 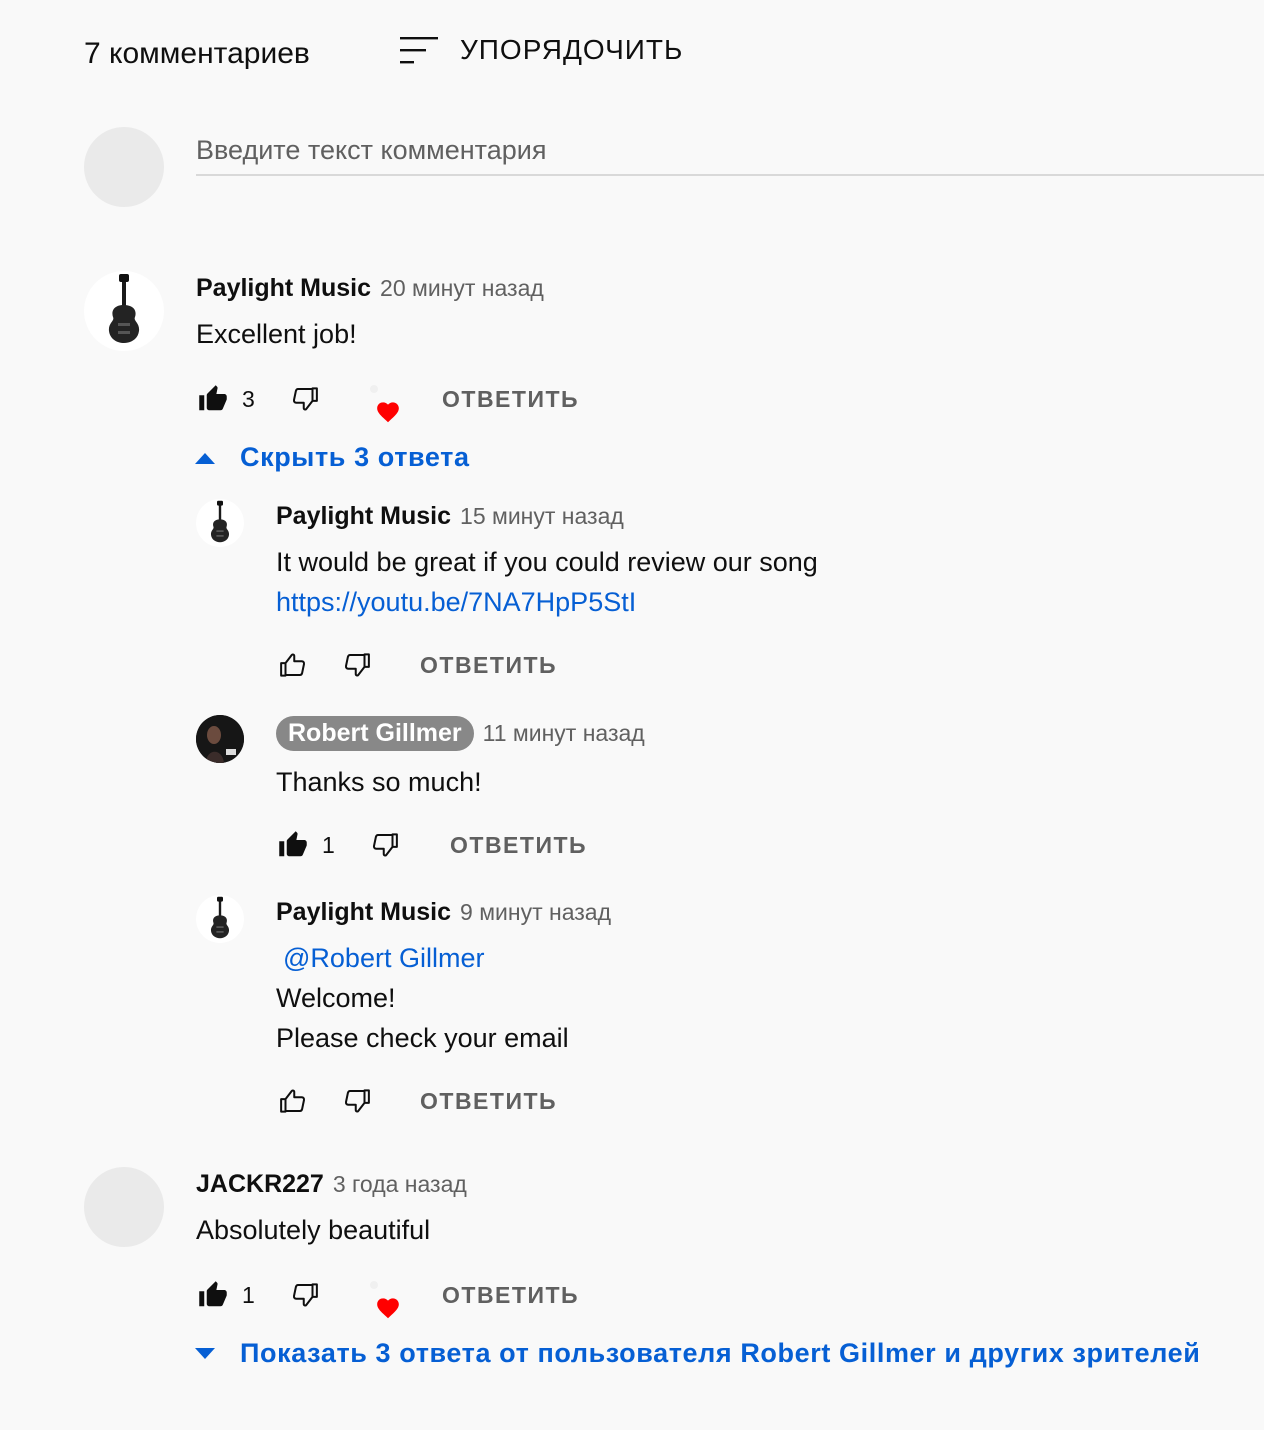 I want to click on sort-button: УПОРЯДОЧИТЬ, so click(x=541, y=50).